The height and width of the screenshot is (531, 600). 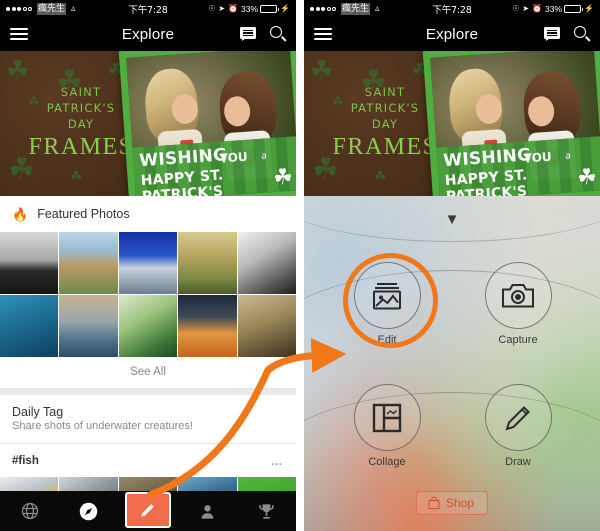 I want to click on menu-item-capture: Capture, so click(x=518, y=304).